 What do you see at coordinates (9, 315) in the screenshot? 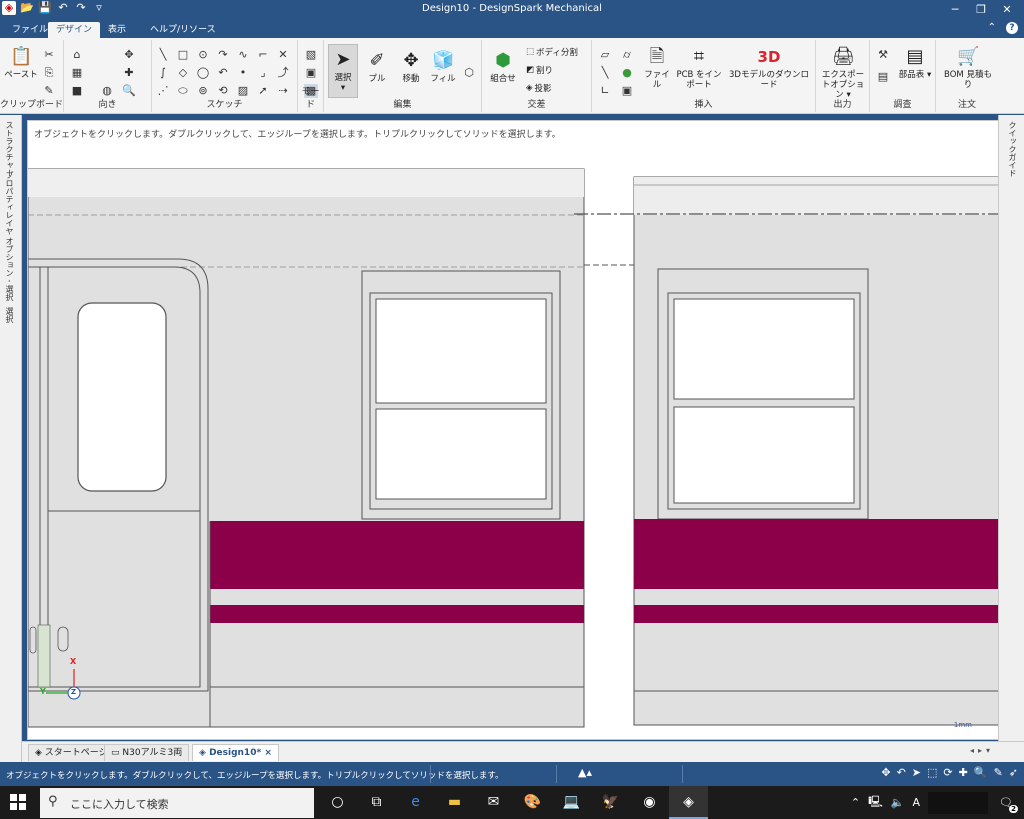
I see `tab-selection: 選択` at bounding box center [9, 315].